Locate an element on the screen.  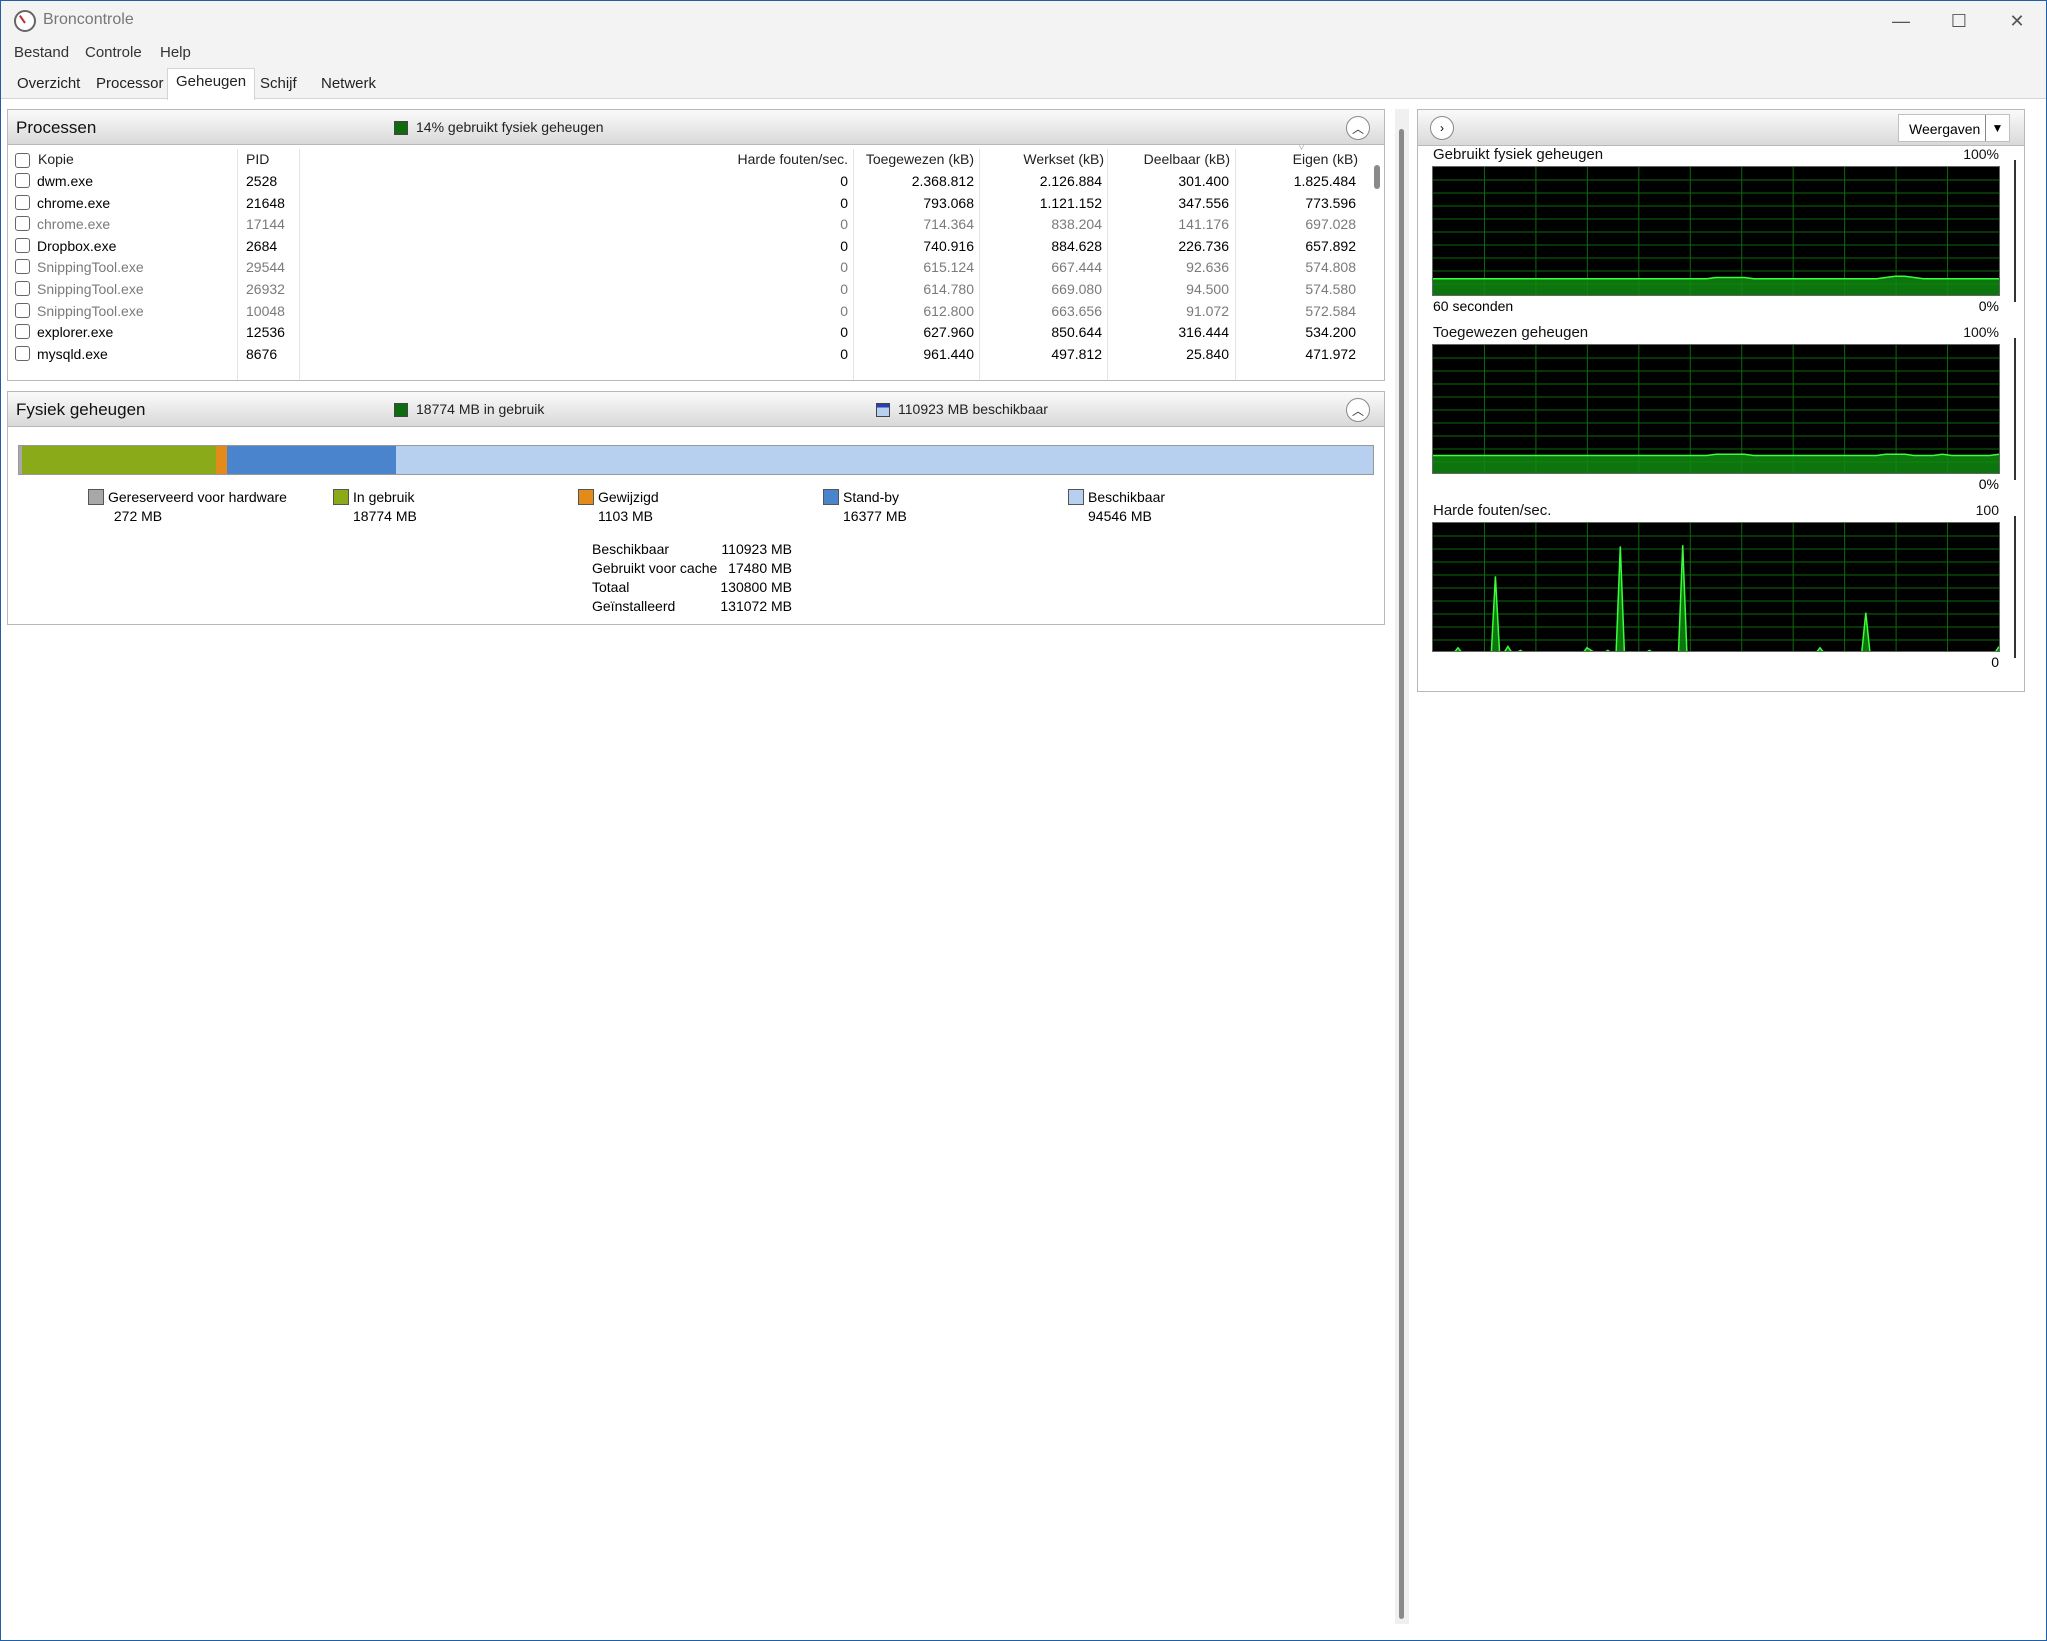
process-shareable: 141.176 is located at coordinates (1203, 224).